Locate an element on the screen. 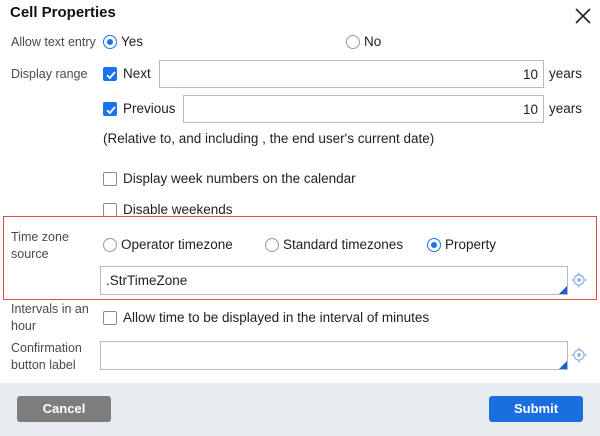  close-icon is located at coordinates (583, 16).